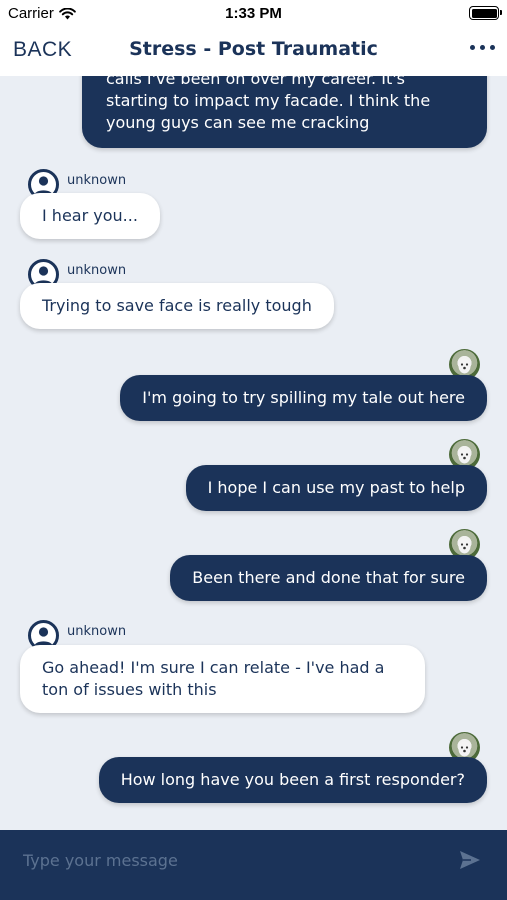 The height and width of the screenshot is (900, 507). Describe the element at coordinates (253, 49) in the screenshot. I see `page-title: Stress - Post Traumatic` at that location.